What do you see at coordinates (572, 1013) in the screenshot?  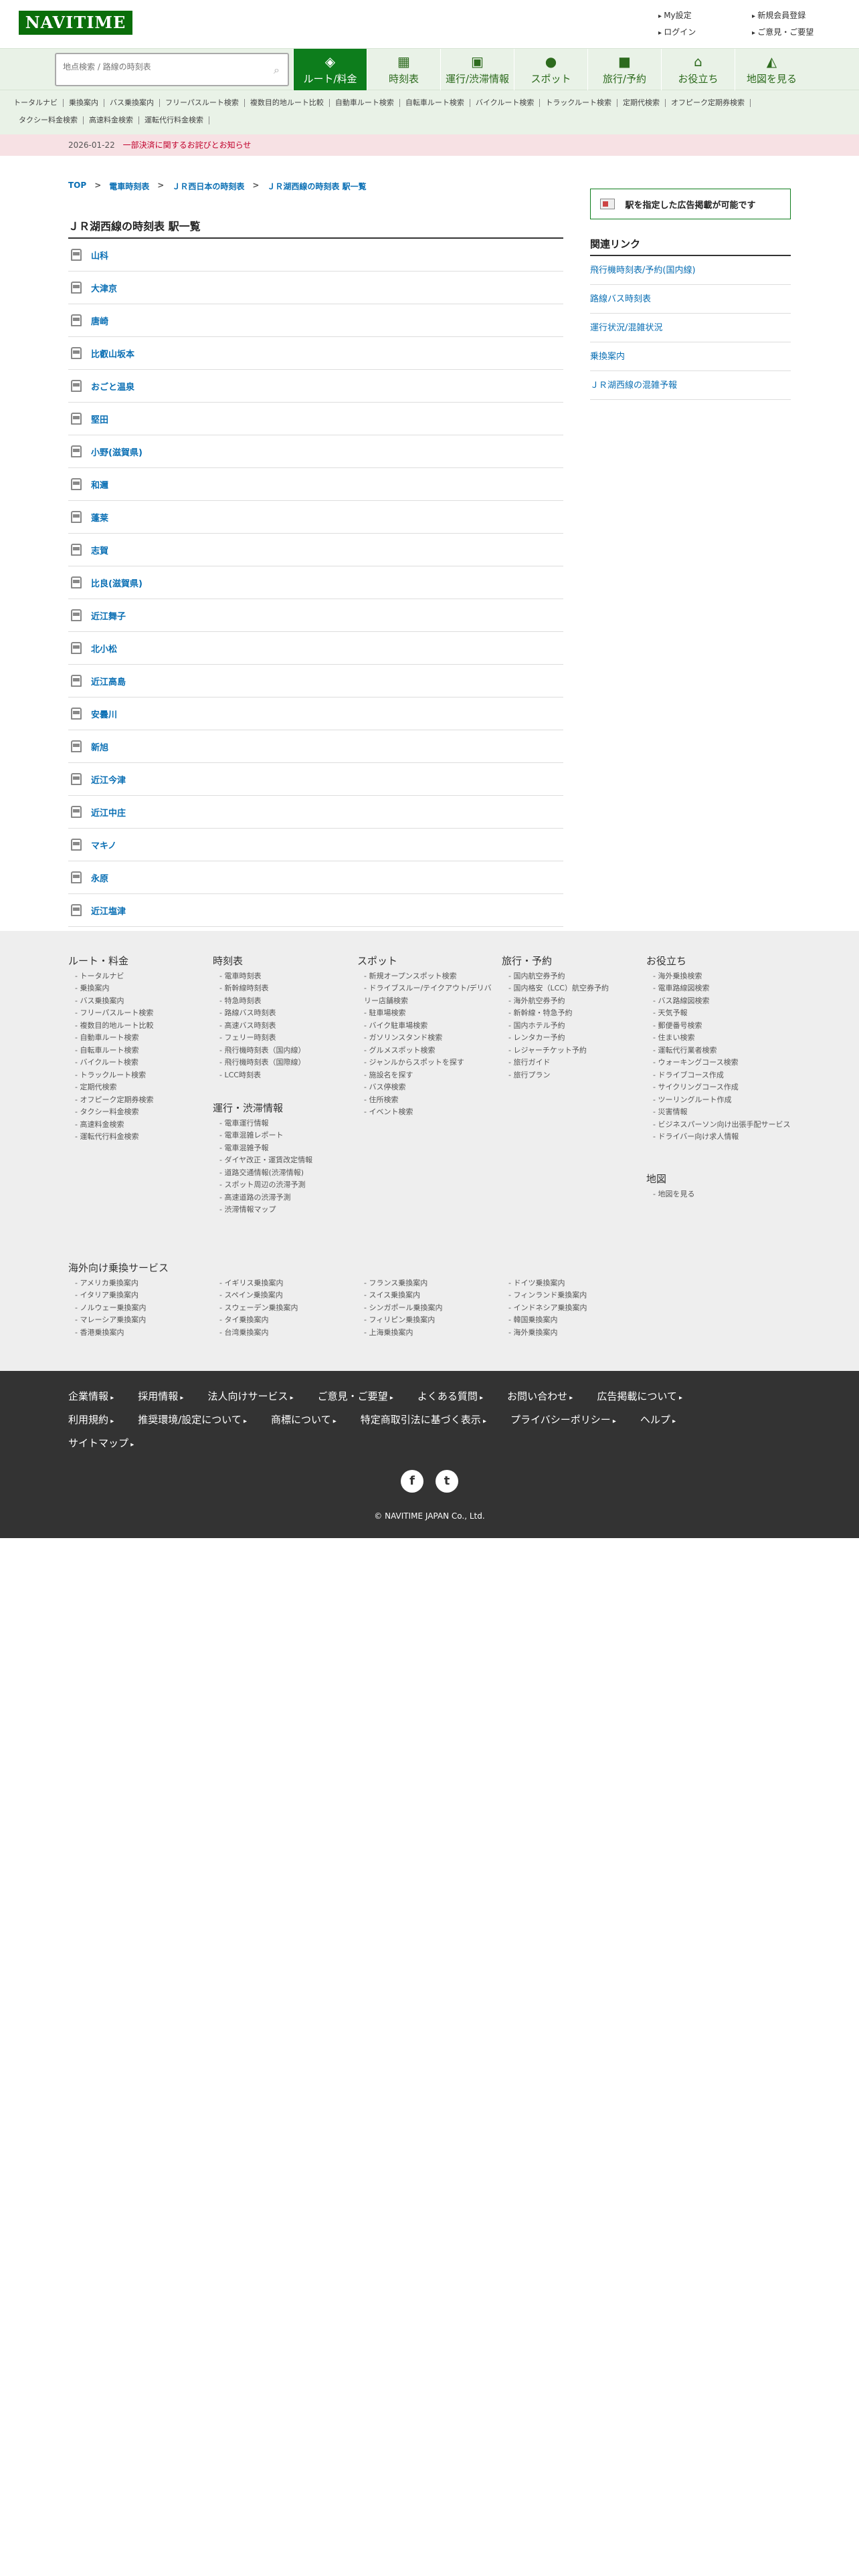 I see `footer-link: 新幹線・特急予約` at bounding box center [572, 1013].